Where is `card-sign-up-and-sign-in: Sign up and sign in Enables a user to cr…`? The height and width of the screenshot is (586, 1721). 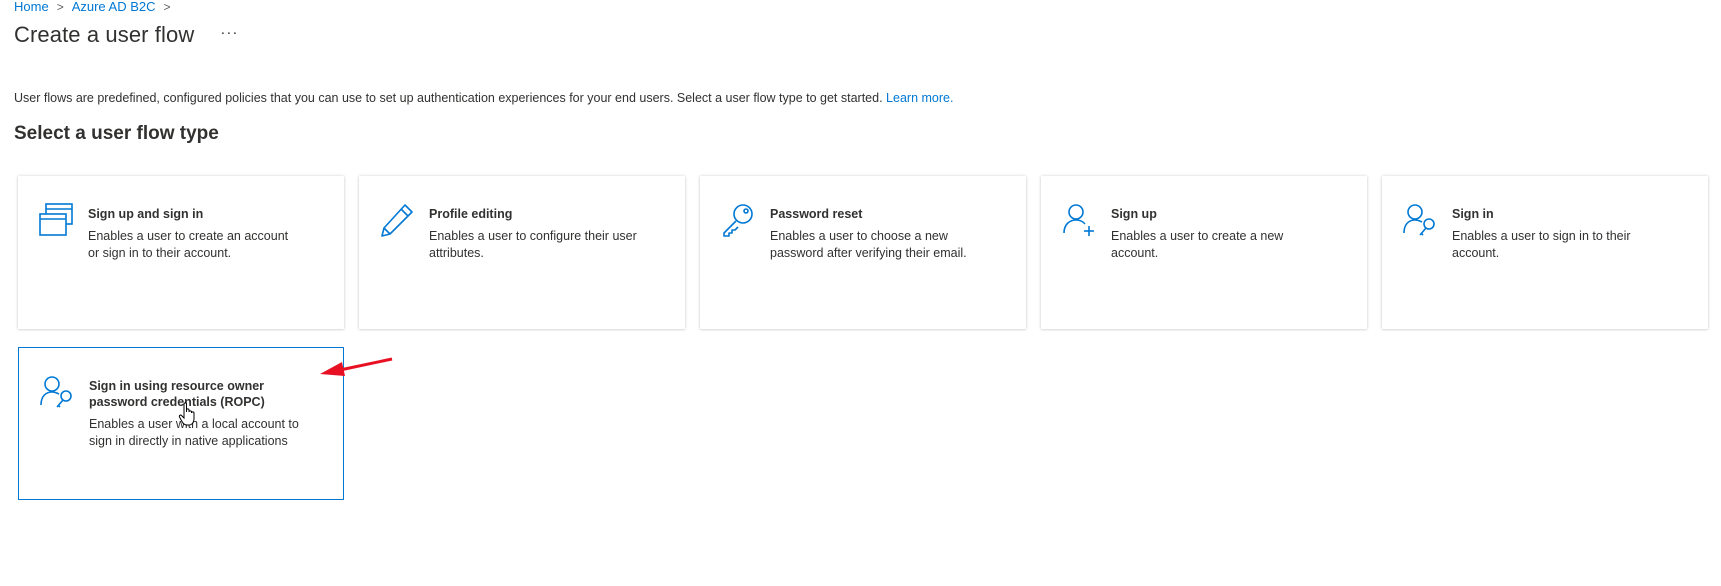
card-sign-up-and-sign-in: Sign up and sign in Enables a user to cr… is located at coordinates (181, 252).